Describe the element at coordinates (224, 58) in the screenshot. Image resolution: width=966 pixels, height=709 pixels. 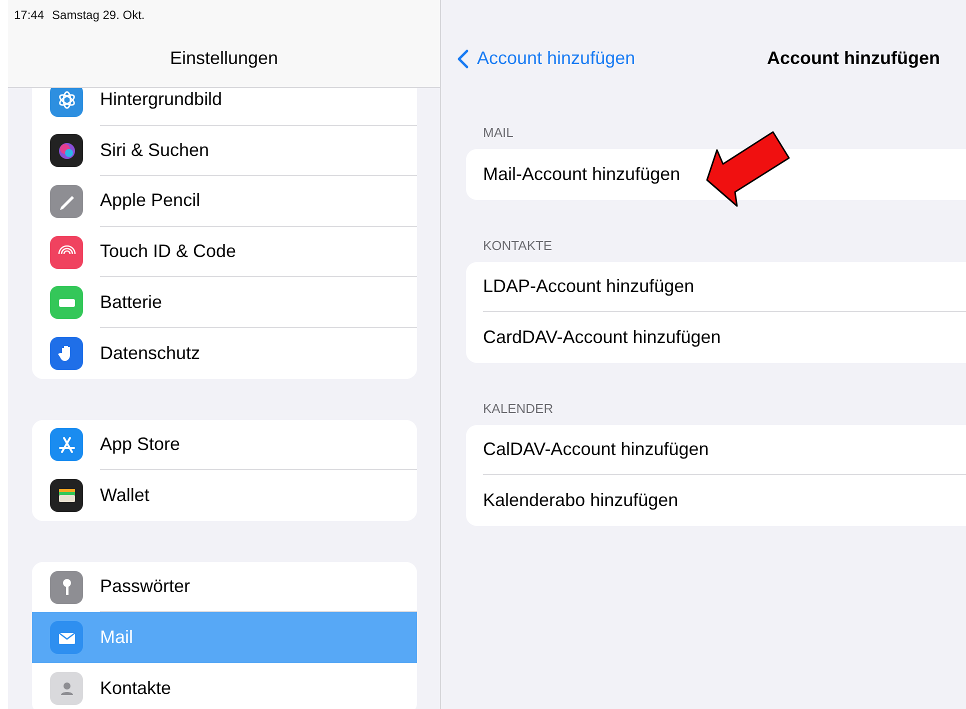
I see `sidebar-title: Einstellungen` at that location.